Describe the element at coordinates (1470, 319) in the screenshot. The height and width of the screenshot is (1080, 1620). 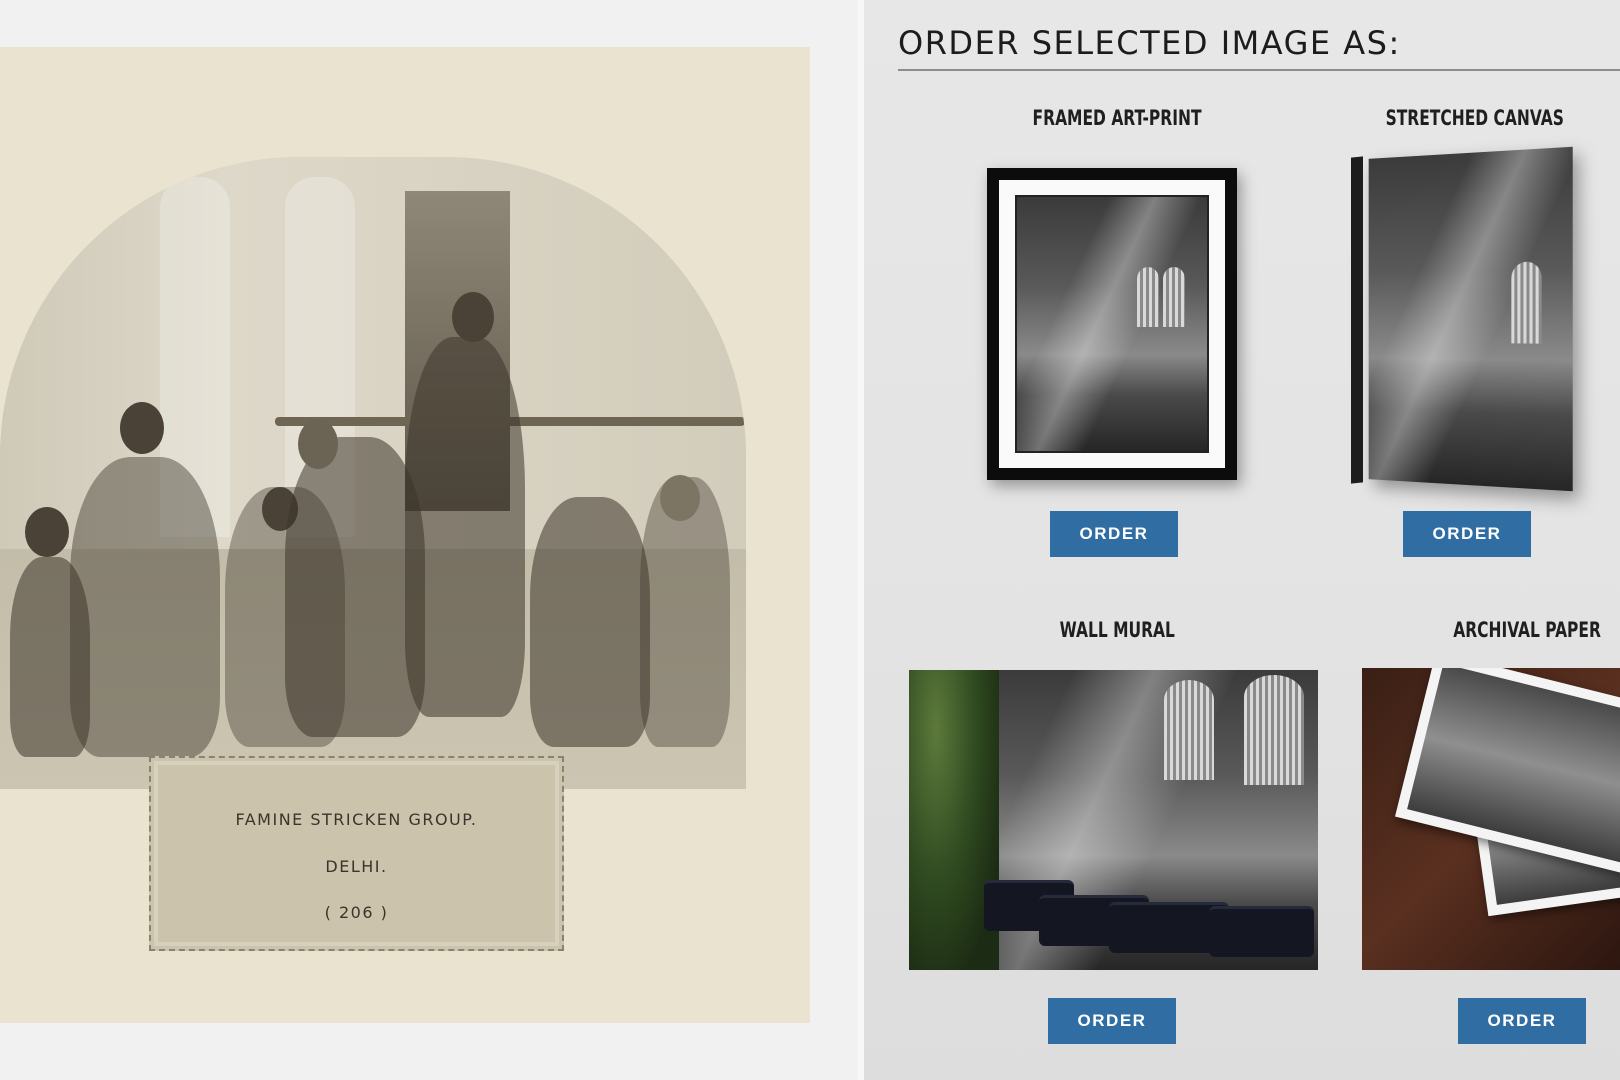
I see `stretched-canvas-preview` at that location.